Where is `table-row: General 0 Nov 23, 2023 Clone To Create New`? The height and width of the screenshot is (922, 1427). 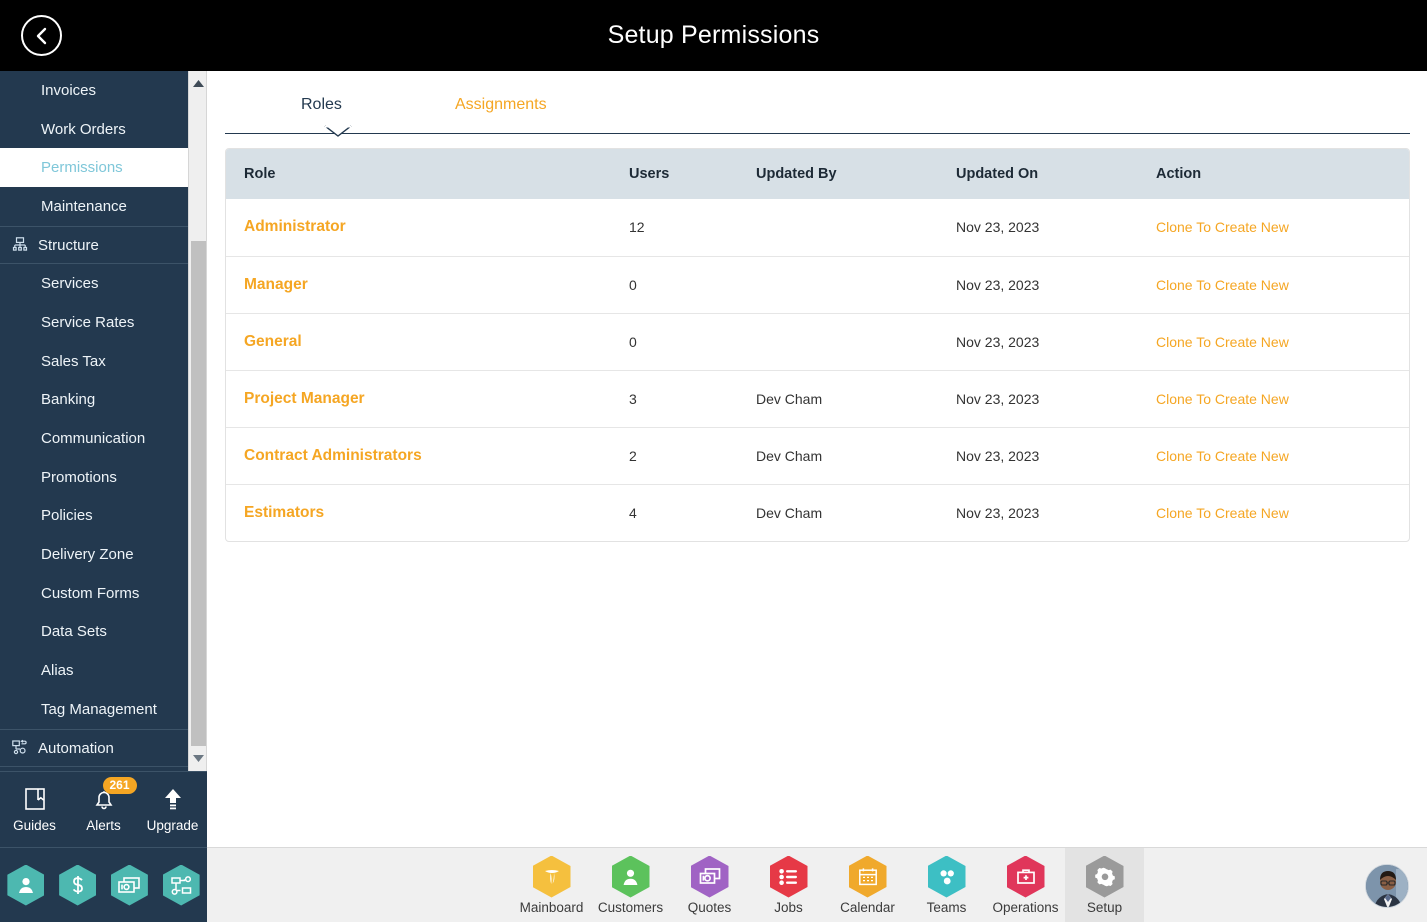 table-row: General 0 Nov 23, 2023 Clone To Create New is located at coordinates (817, 341).